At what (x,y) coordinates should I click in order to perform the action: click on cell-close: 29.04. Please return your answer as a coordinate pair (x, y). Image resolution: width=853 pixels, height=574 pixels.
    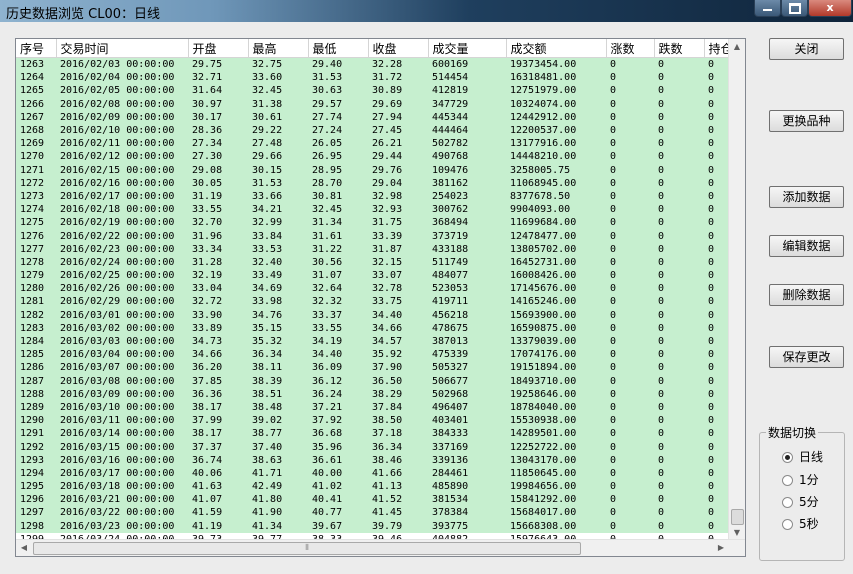
    Looking at the image, I should click on (398, 183).